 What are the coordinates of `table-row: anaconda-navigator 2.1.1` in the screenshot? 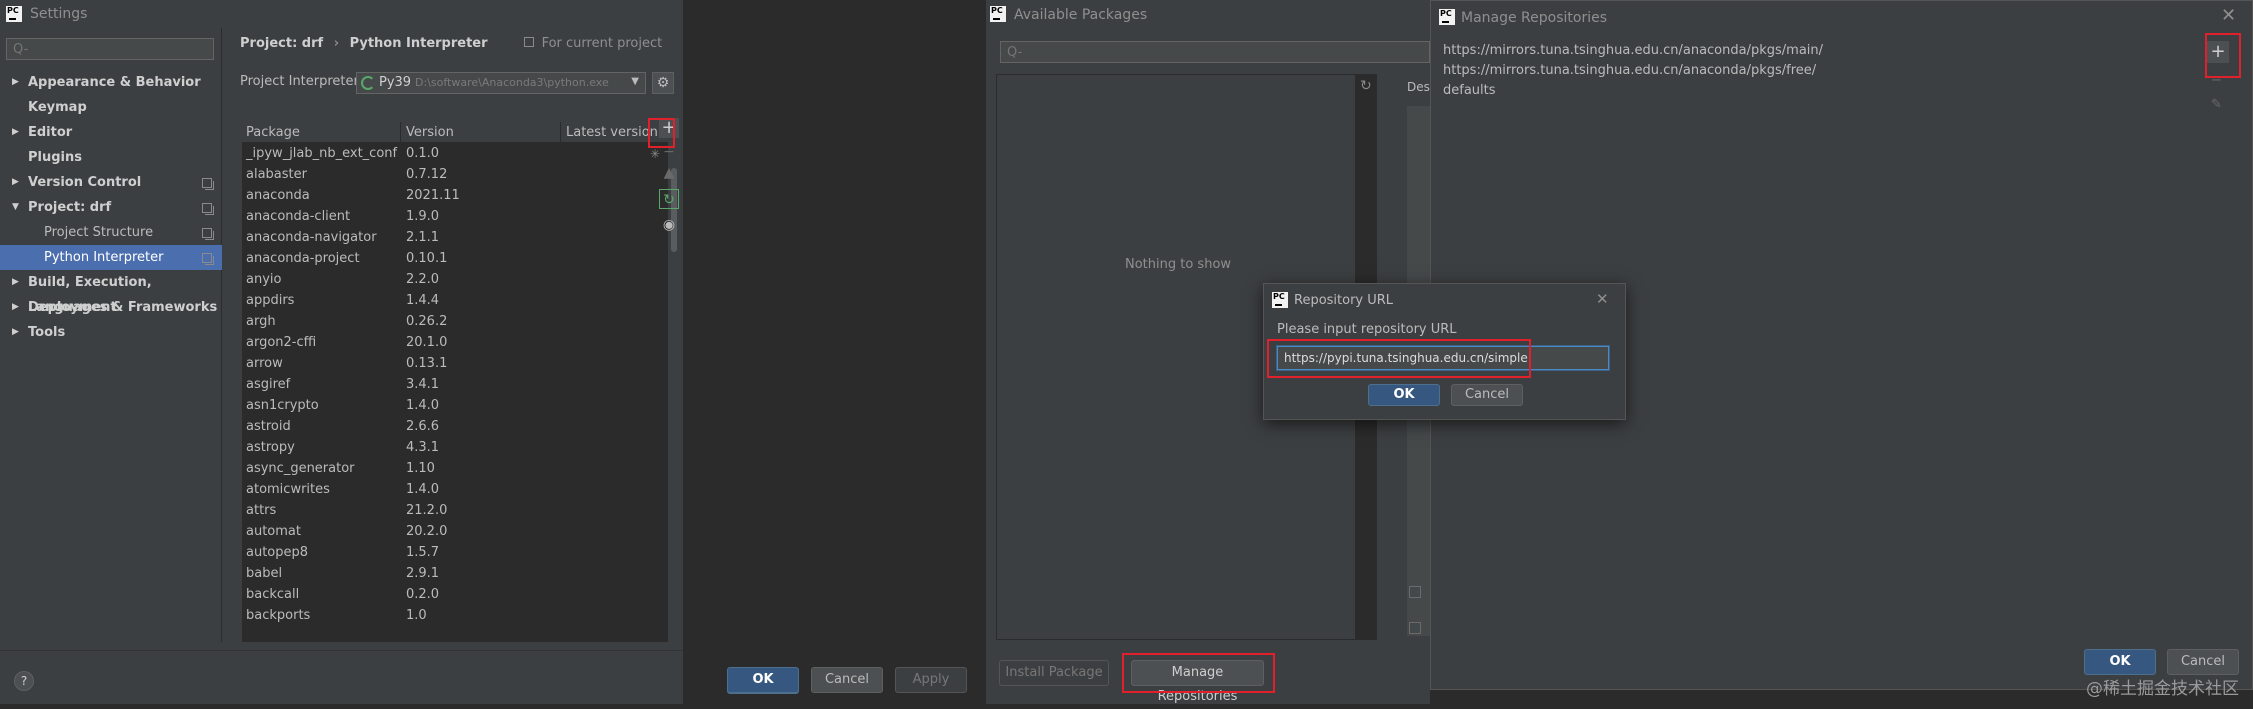 It's located at (455, 237).